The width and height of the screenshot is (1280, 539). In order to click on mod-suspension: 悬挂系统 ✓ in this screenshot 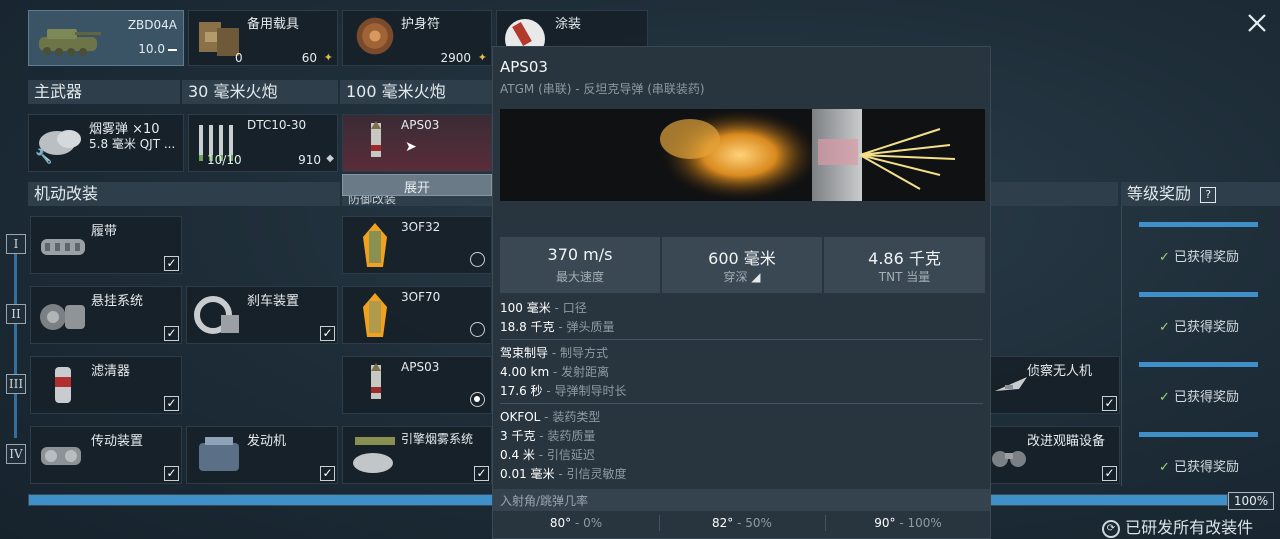, I will do `click(106, 315)`.